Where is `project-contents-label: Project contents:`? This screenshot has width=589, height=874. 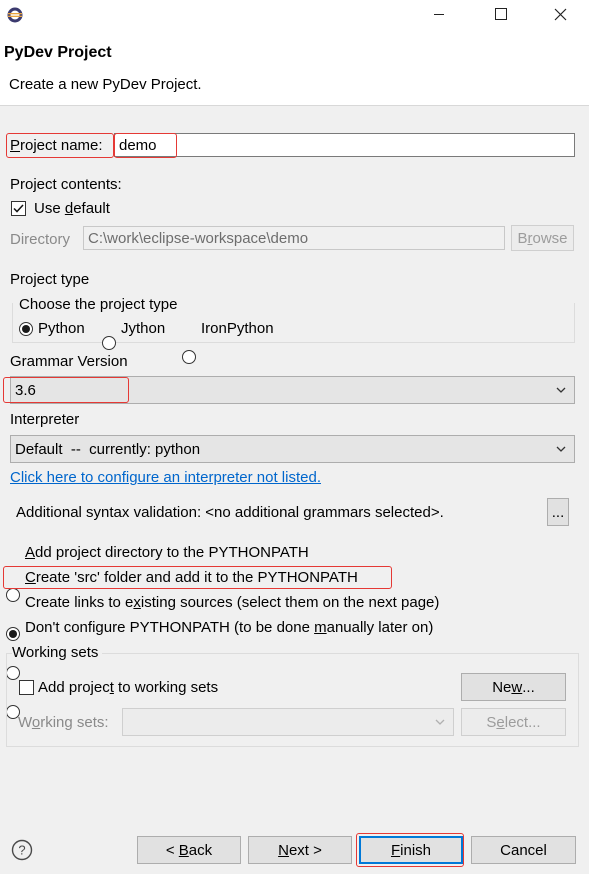
project-contents-label: Project contents: is located at coordinates (66, 184).